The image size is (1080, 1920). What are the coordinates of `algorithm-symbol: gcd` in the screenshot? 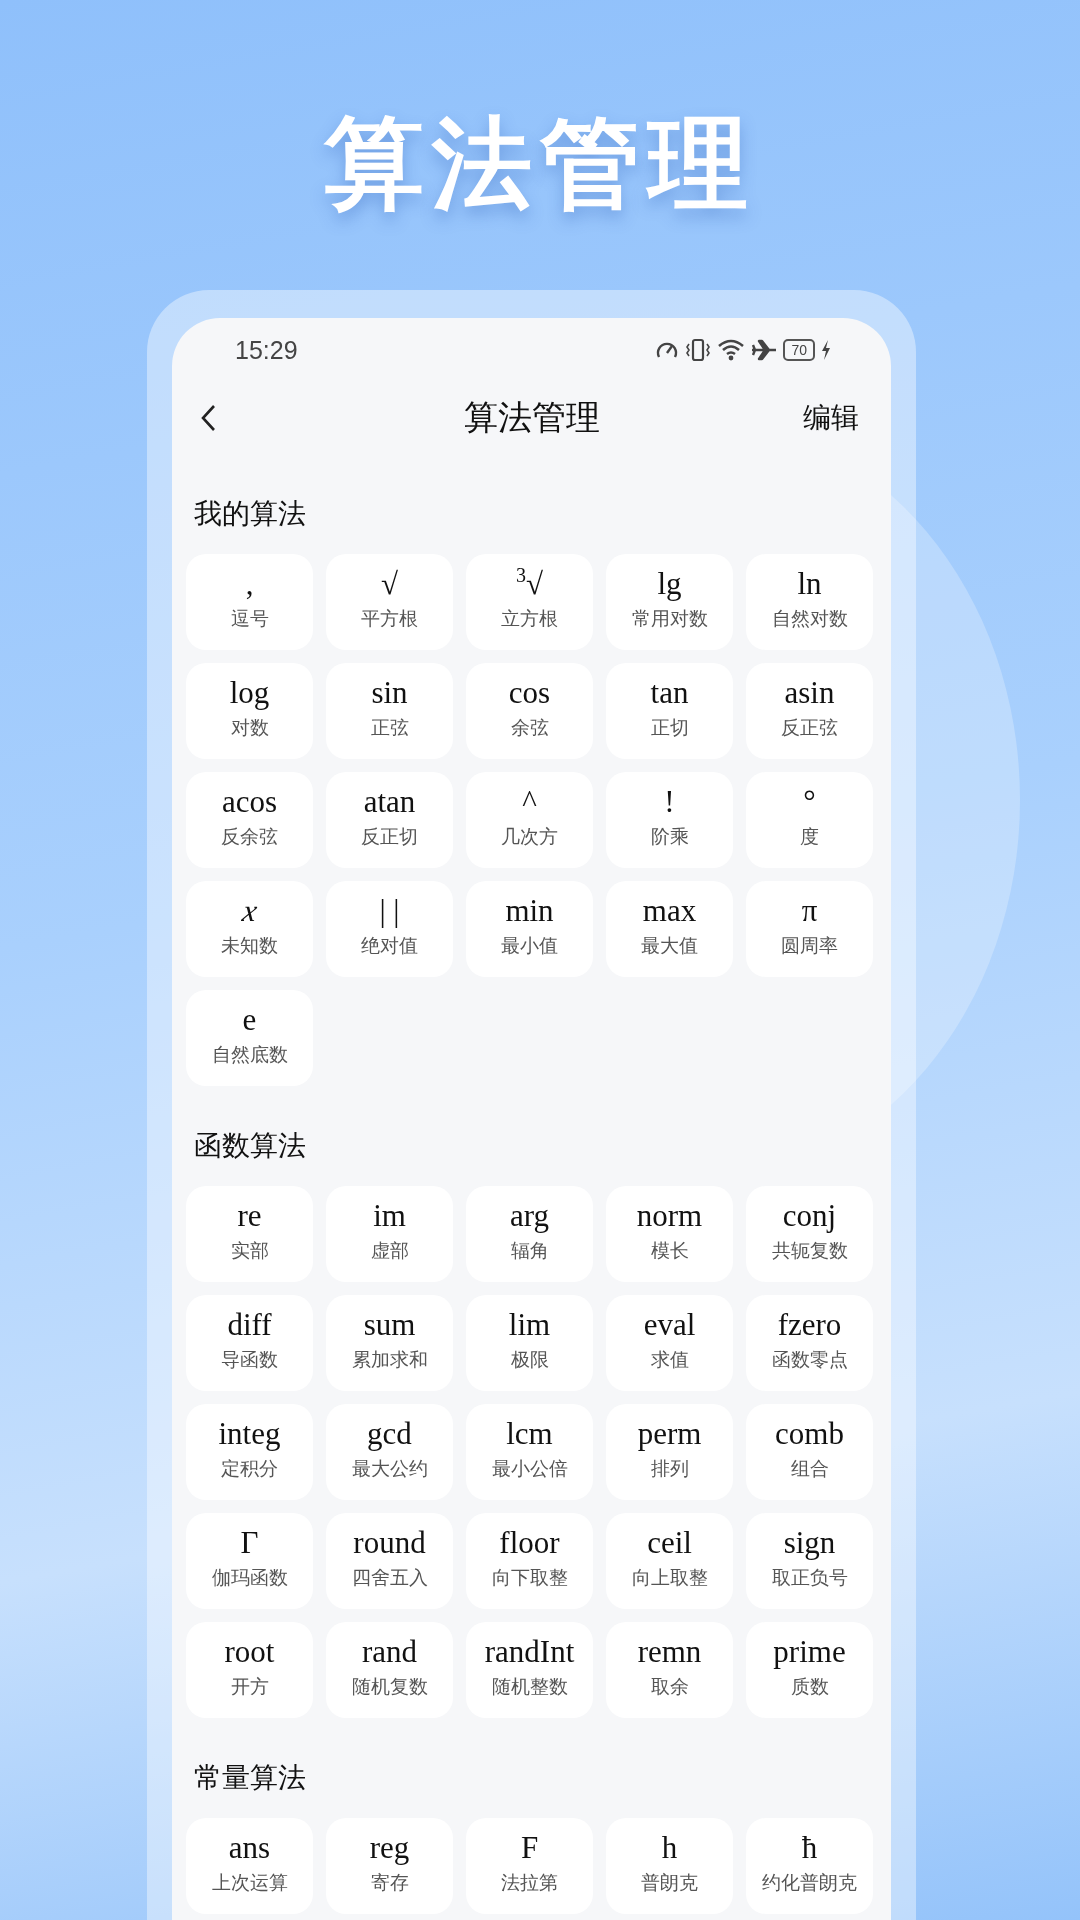 It's located at (389, 1434).